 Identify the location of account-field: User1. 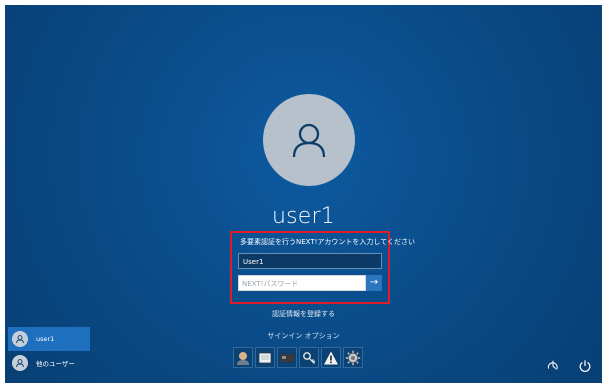
(310, 261).